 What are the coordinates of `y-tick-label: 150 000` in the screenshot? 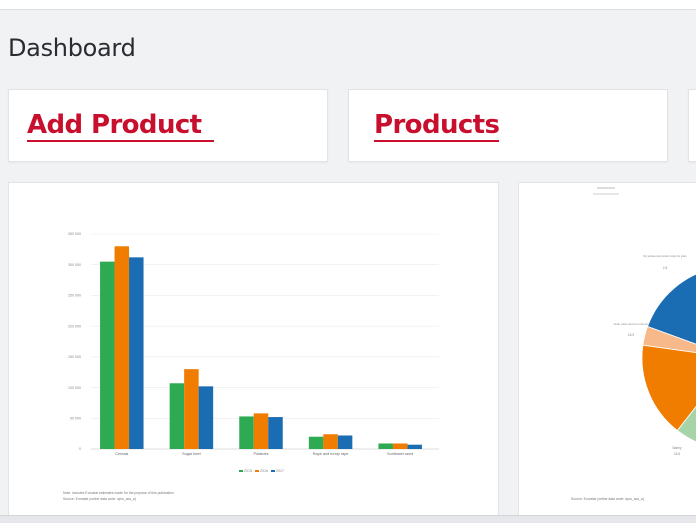 It's located at (74, 357).